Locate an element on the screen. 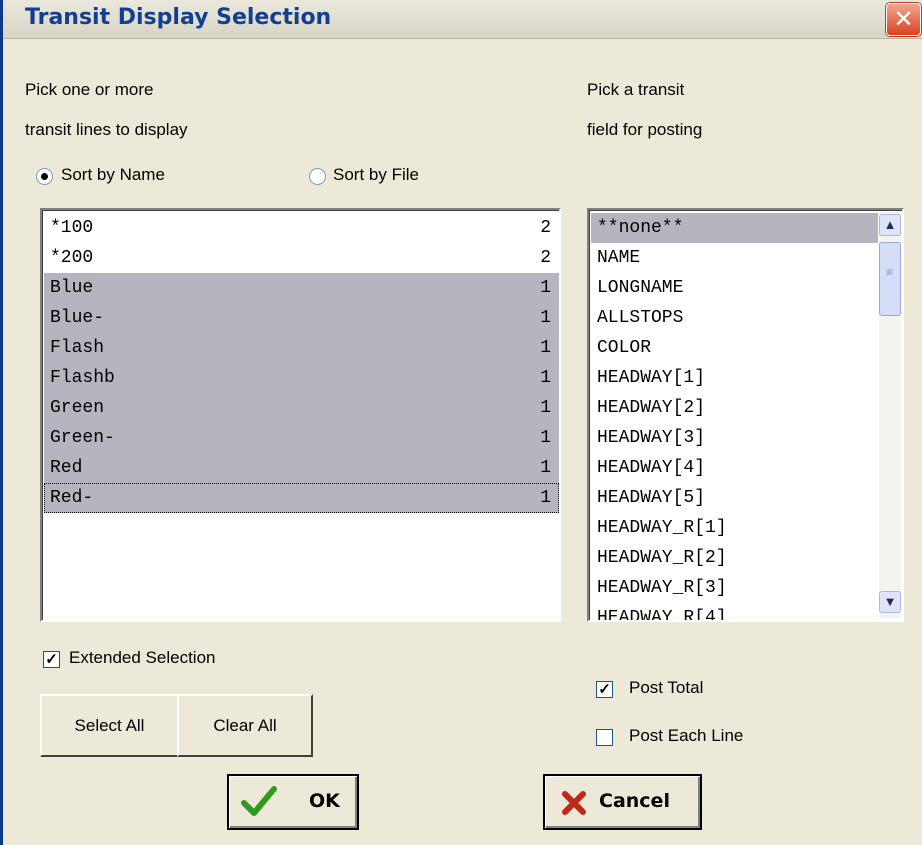  list-item: HEADWAY_R[2] is located at coordinates (734, 558).